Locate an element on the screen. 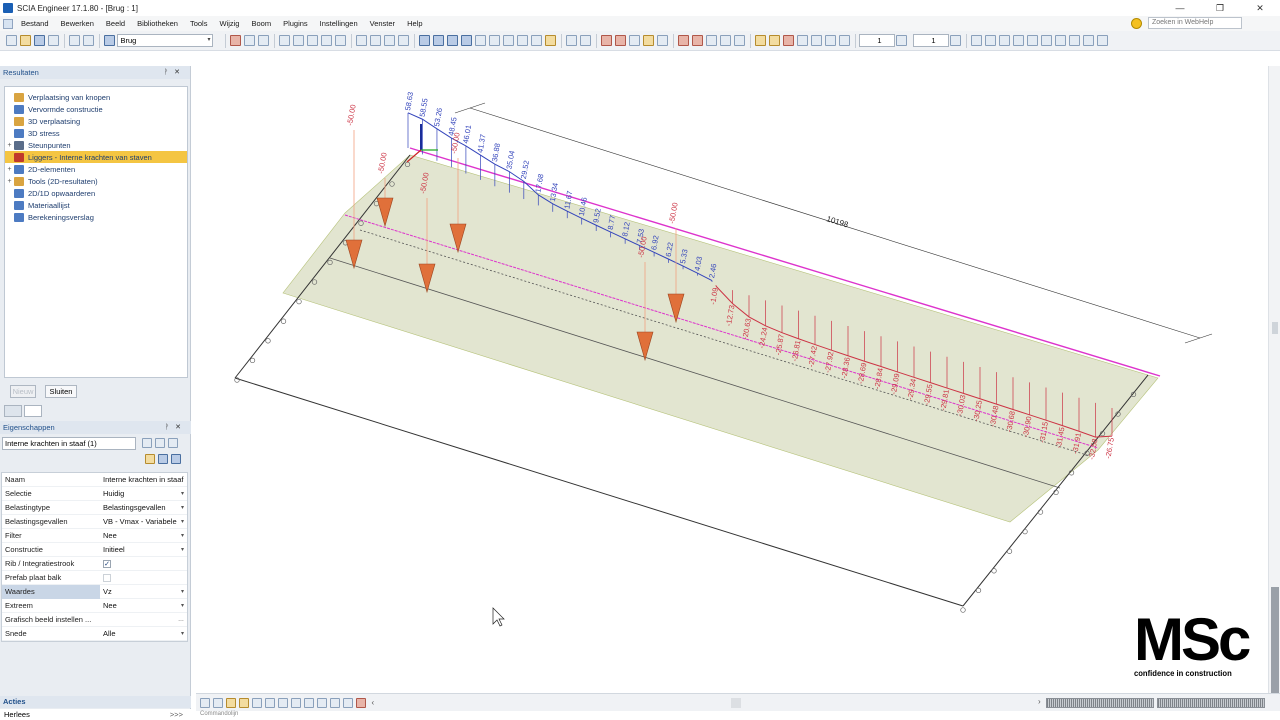 This screenshot has width=1280, height=720. filter-icon is located at coordinates (146, 443).